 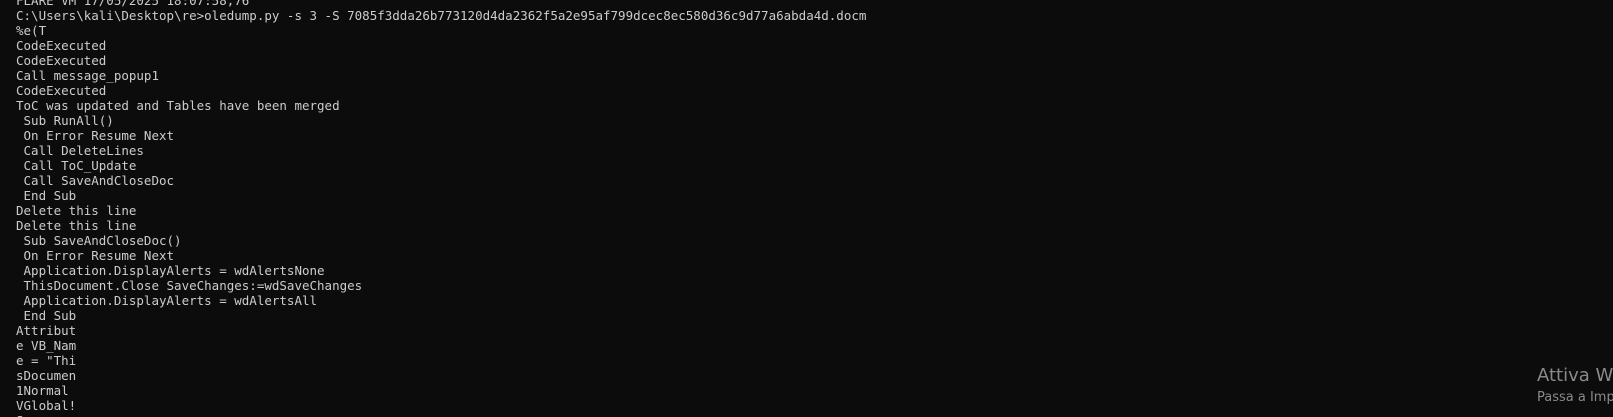 What do you see at coordinates (80, 150) in the screenshot?
I see `console-line: Call DeleteLines` at bounding box center [80, 150].